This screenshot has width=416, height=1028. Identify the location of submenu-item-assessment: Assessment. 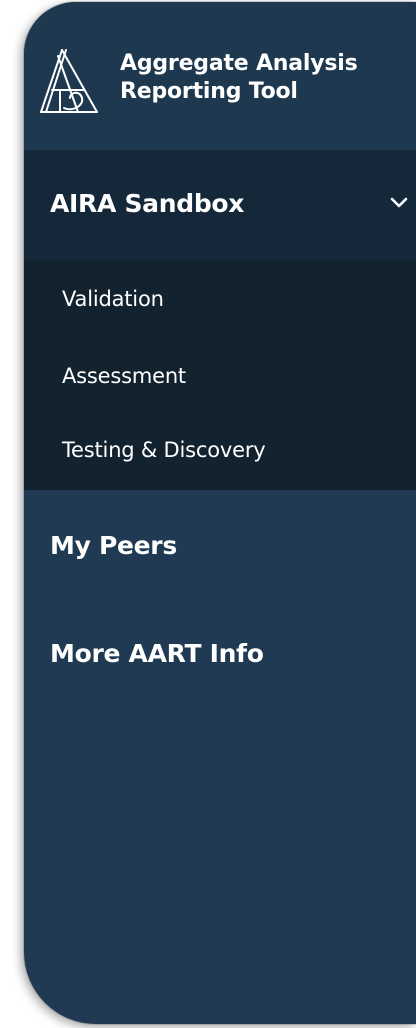
(124, 376).